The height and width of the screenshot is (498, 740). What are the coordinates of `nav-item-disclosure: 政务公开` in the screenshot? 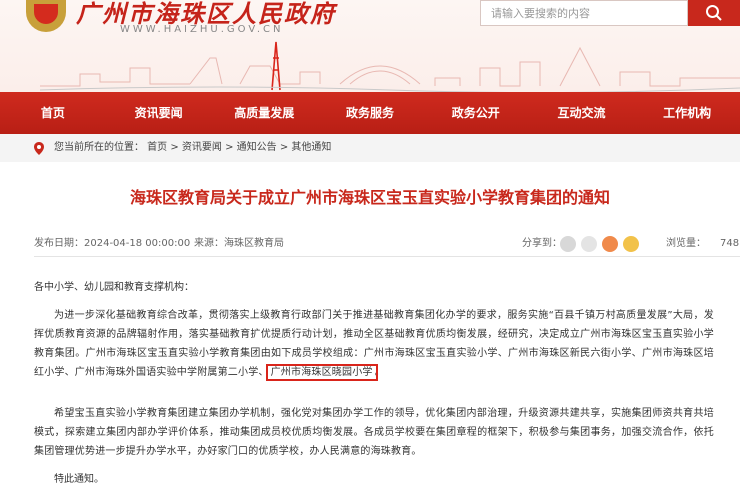 It's located at (476, 113).